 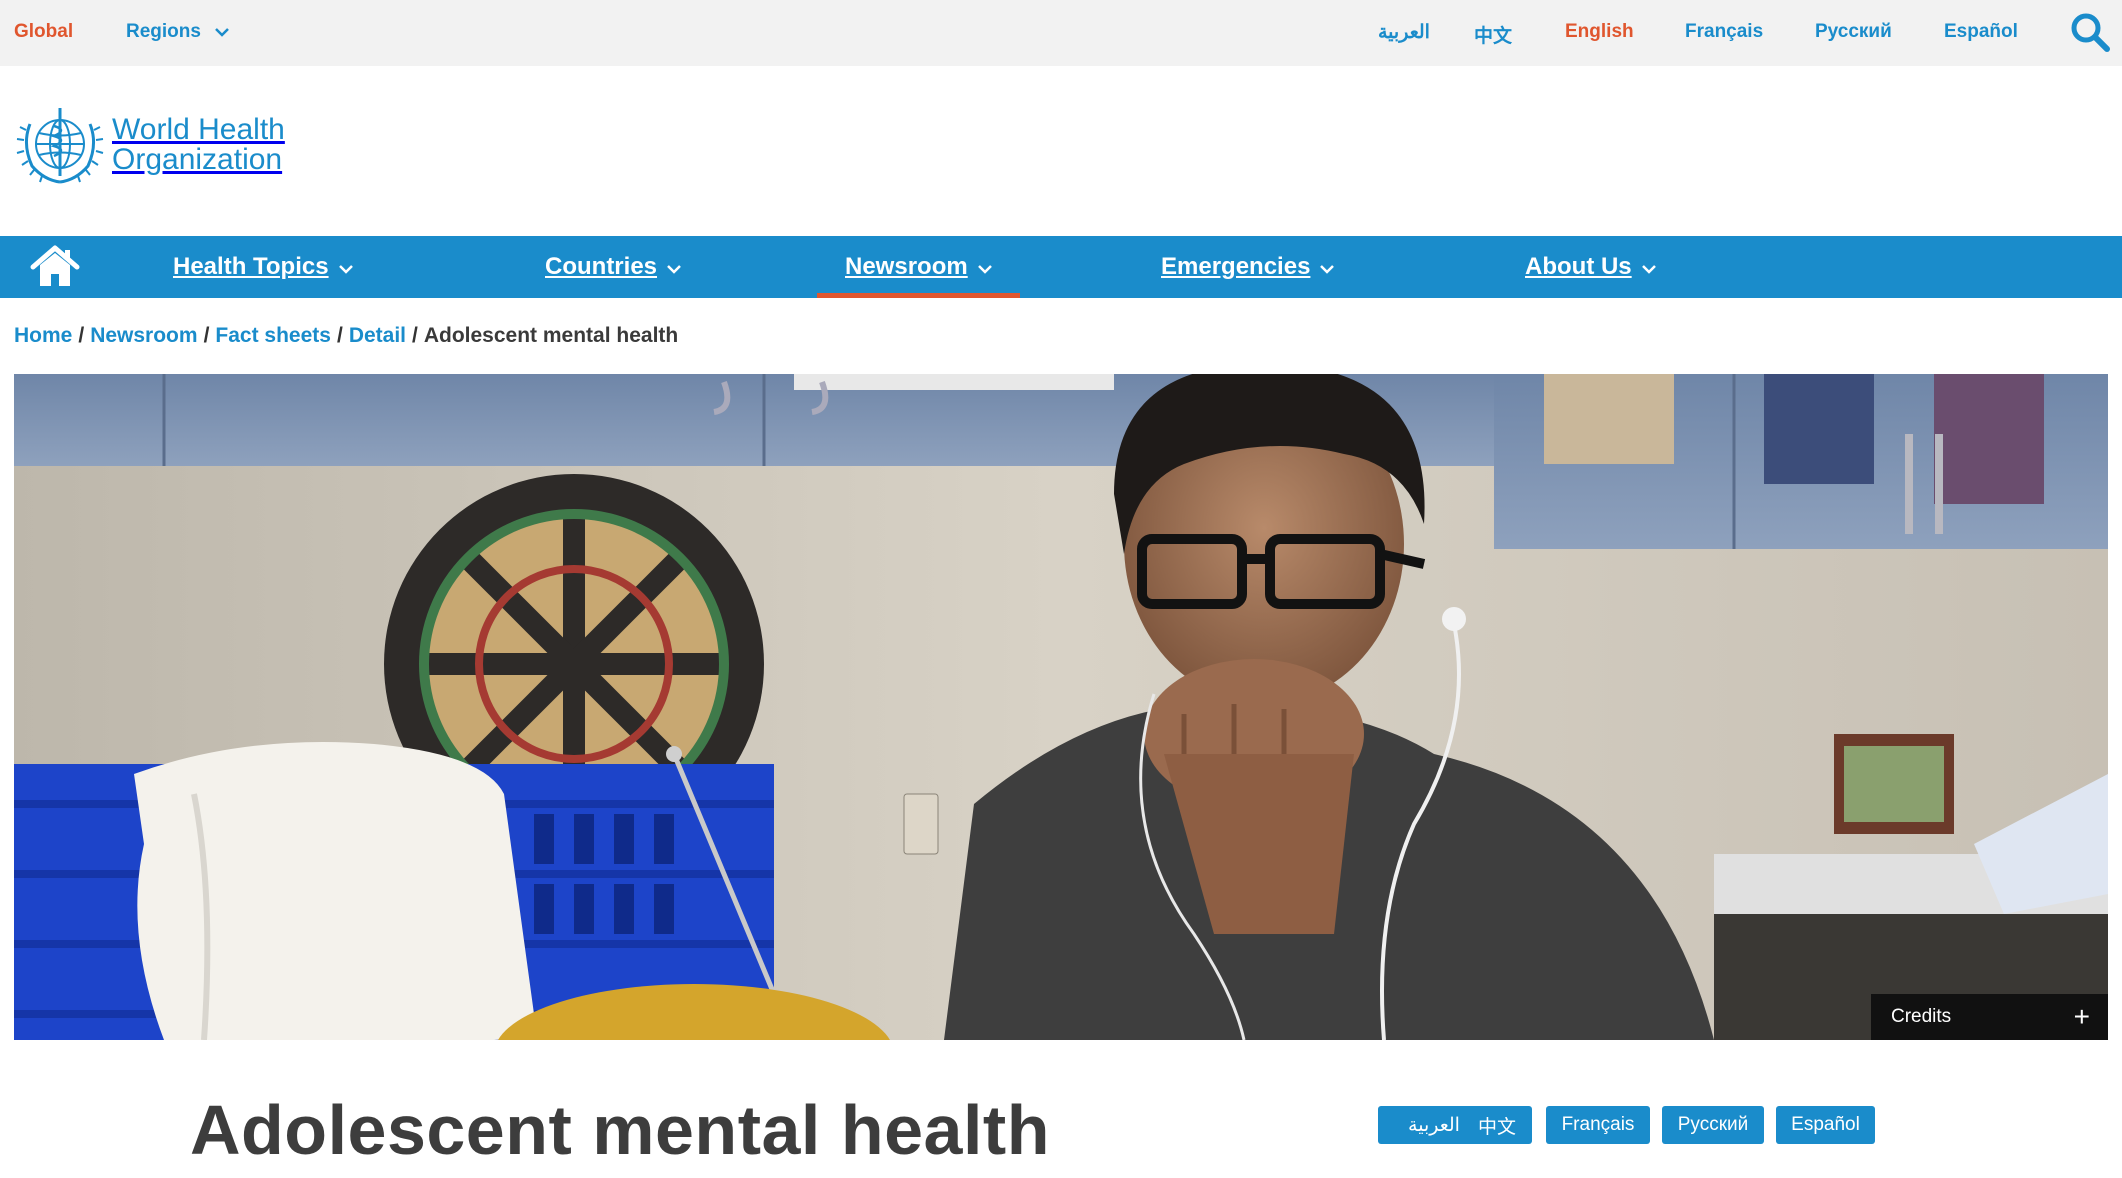 I want to click on nav-label: Emergencies, so click(x=1236, y=266).